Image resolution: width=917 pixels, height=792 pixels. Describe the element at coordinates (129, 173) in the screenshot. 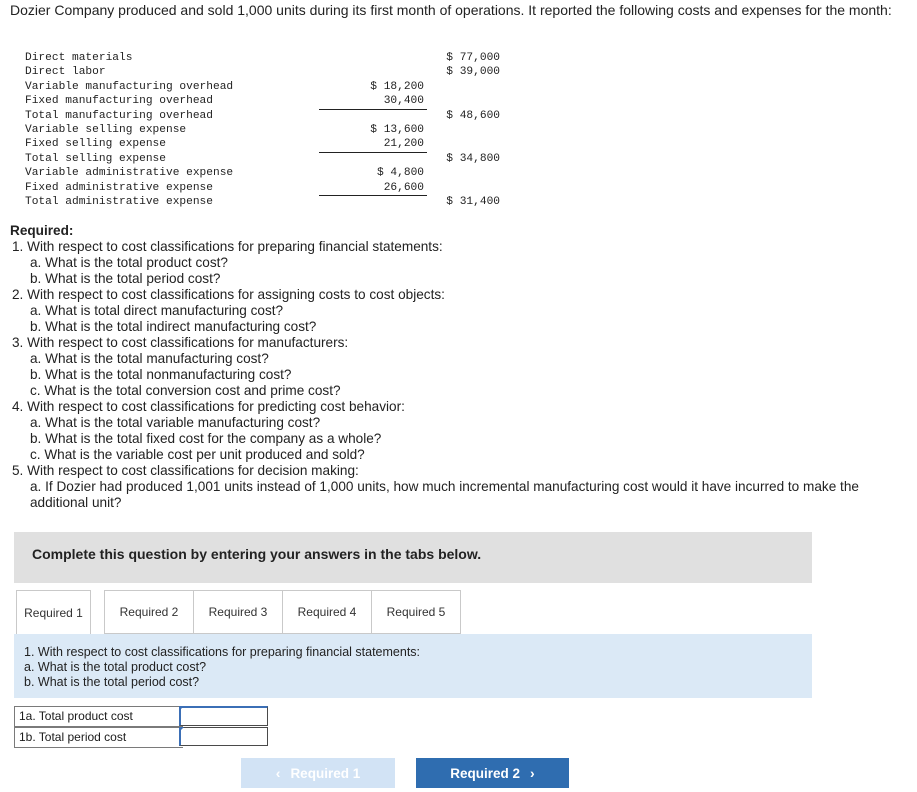

I see `cost-label: Variable administrative expense` at that location.